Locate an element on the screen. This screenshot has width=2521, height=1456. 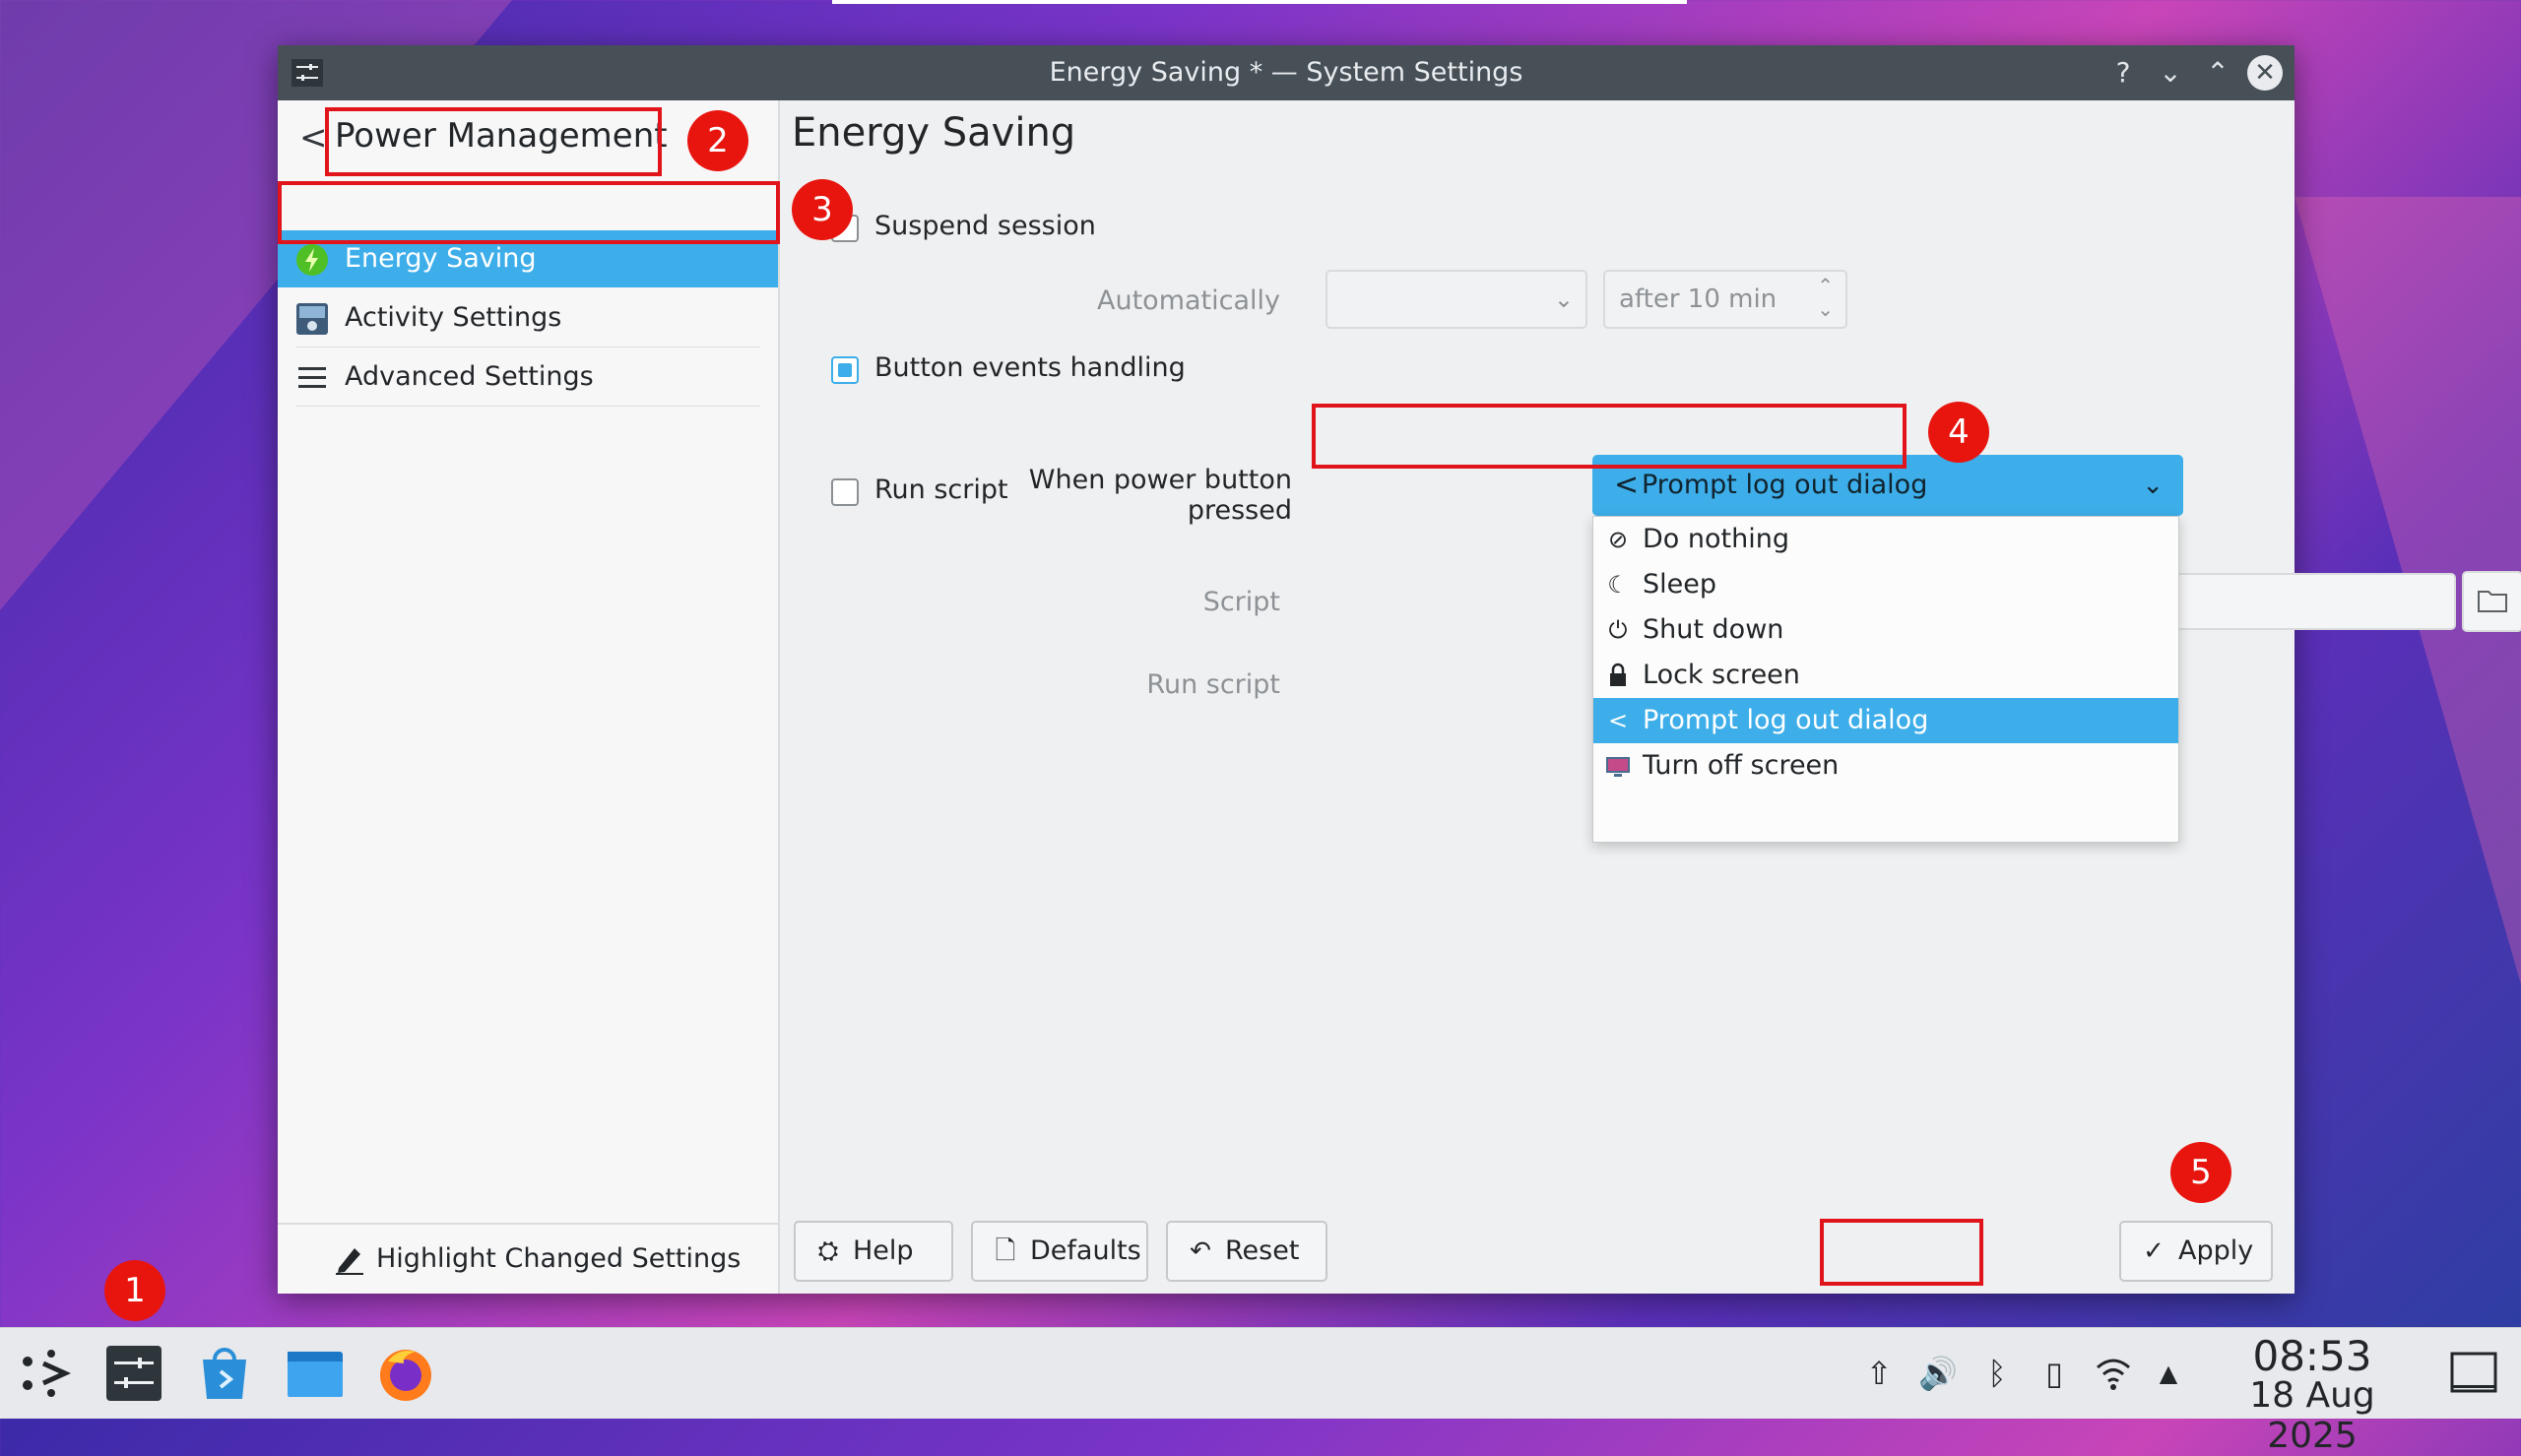
button-events-label: Button events handling is located at coordinates (1030, 367).